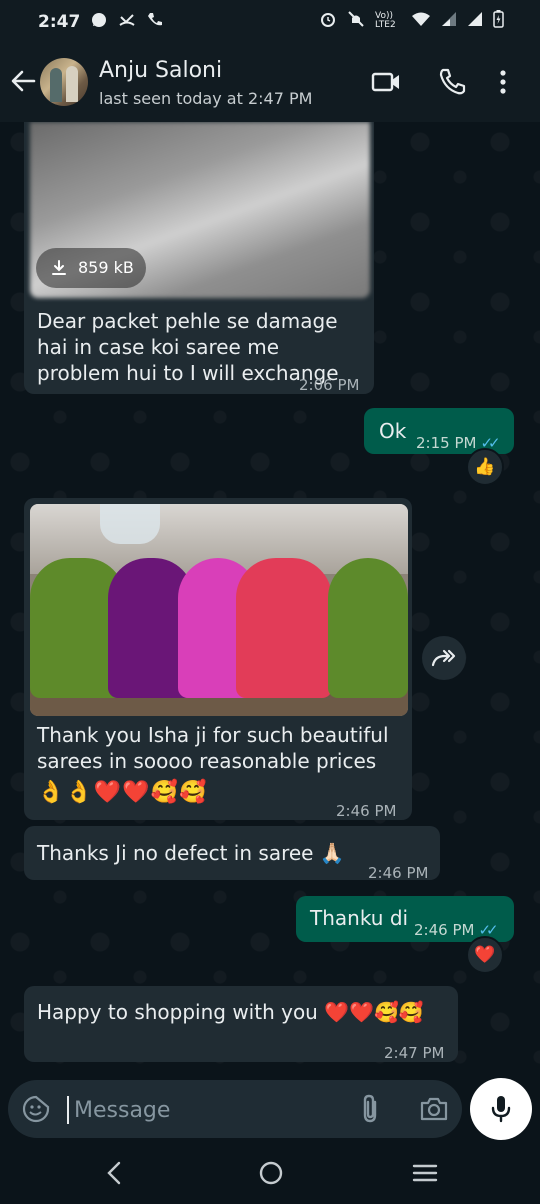 The width and height of the screenshot is (540, 1204). I want to click on voice-message-button, so click(501, 1109).